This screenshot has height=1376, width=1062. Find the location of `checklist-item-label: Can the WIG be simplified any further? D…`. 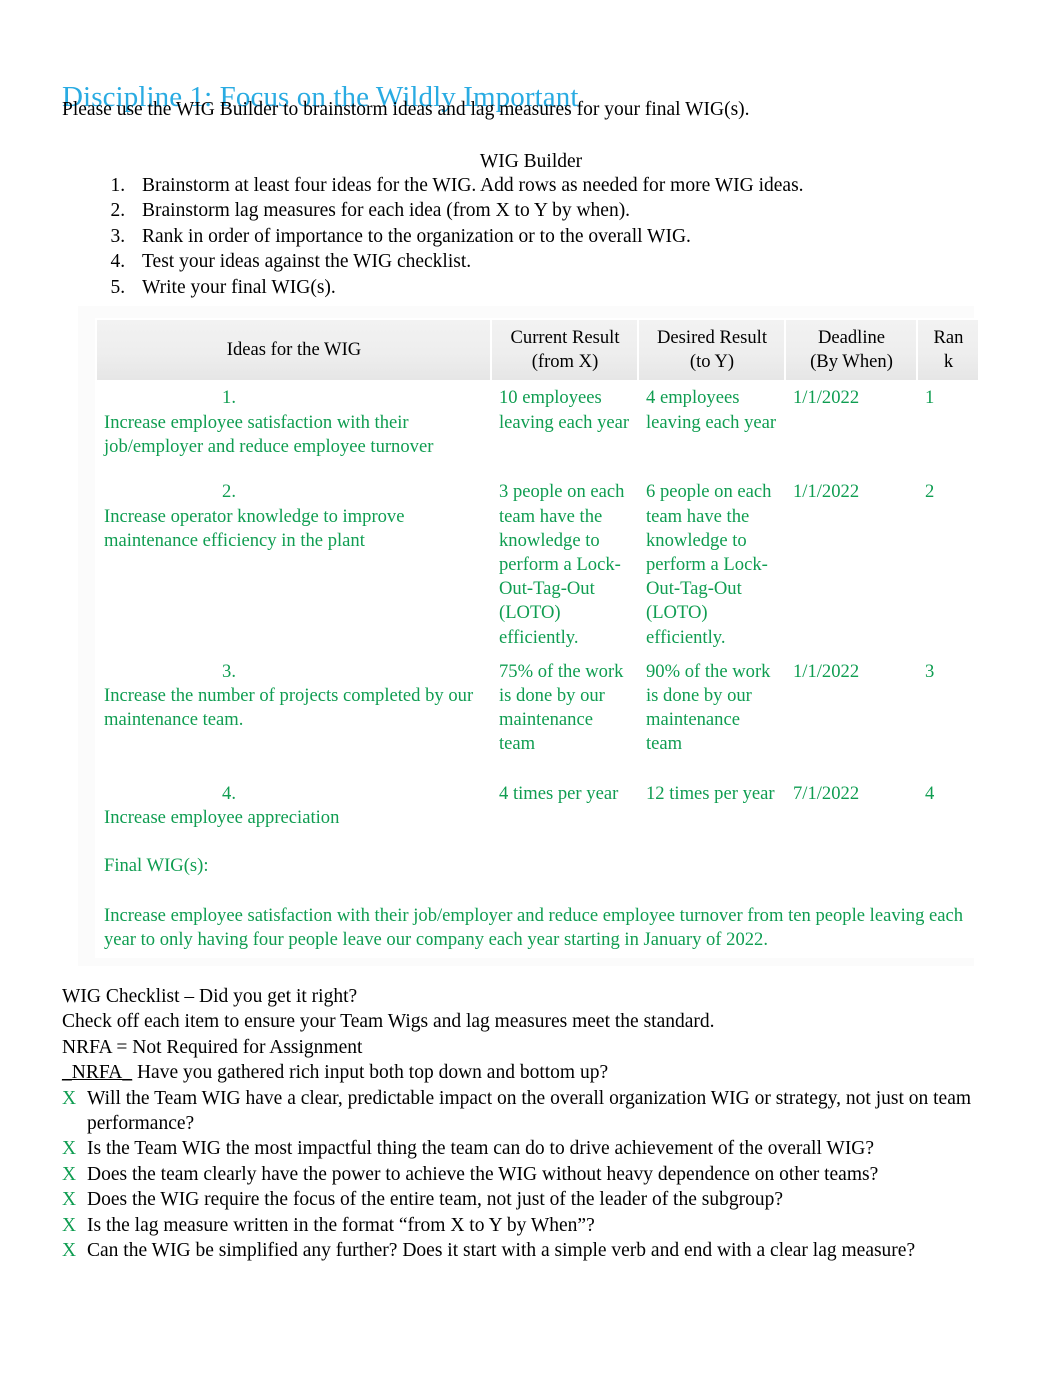

checklist-item-label: Can the WIG be simplified any further? D… is located at coordinates (501, 1251).